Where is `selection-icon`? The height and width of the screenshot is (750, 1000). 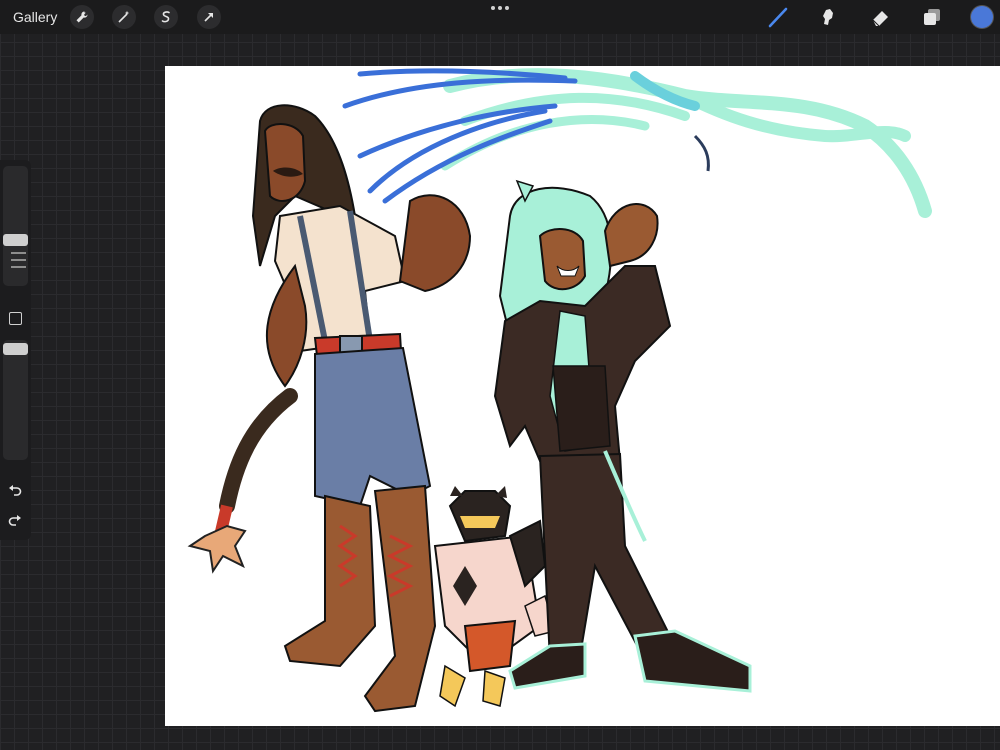 selection-icon is located at coordinates (166, 17).